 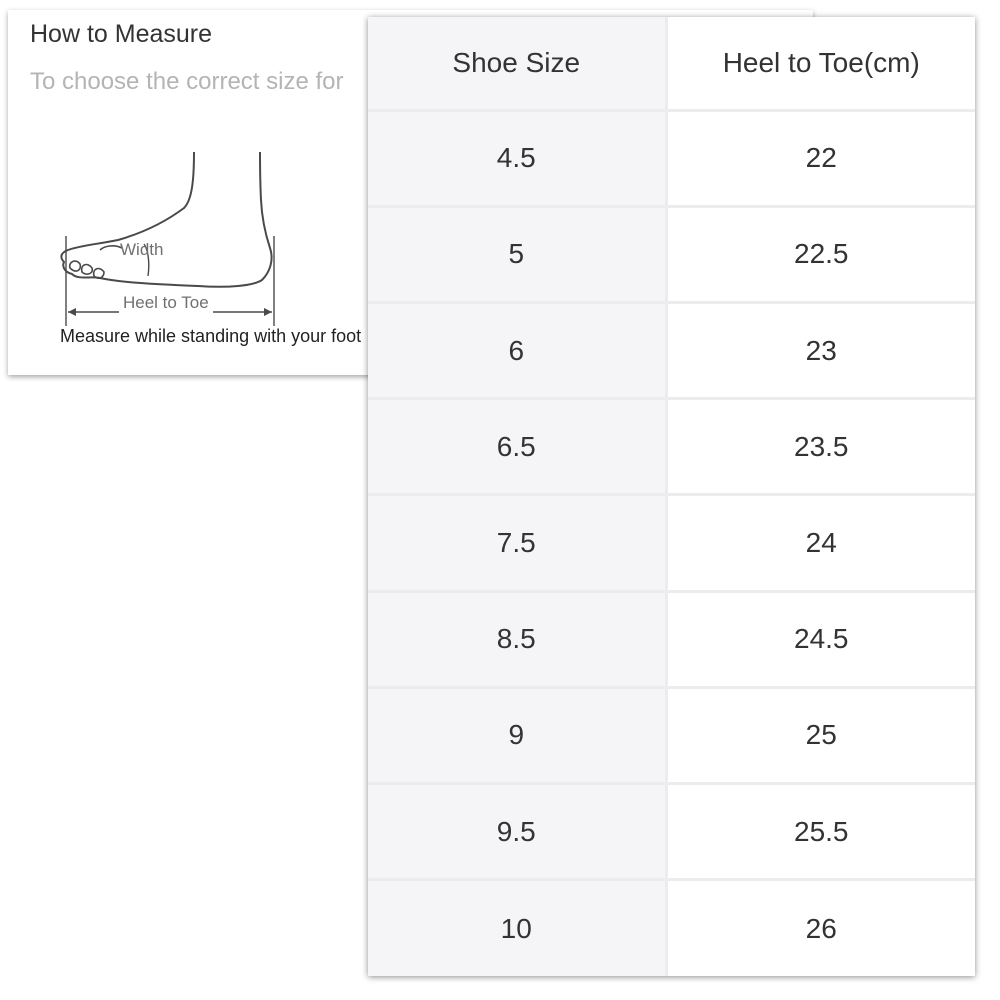 I want to click on table-row: 6.5 23.5, so click(x=671, y=447).